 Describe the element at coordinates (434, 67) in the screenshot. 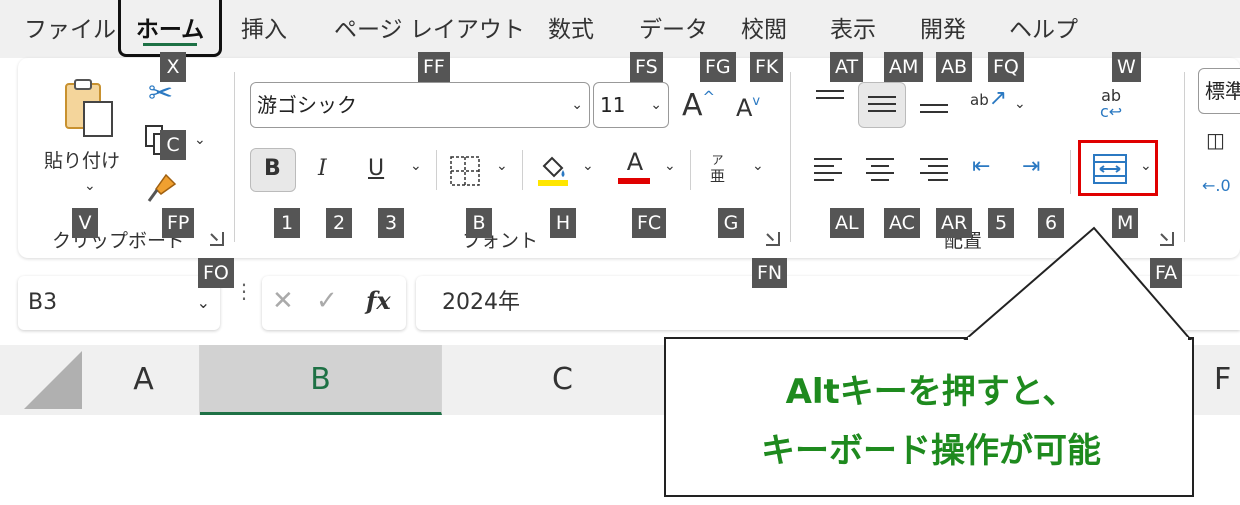

I see `keytip-font-name: FF` at that location.